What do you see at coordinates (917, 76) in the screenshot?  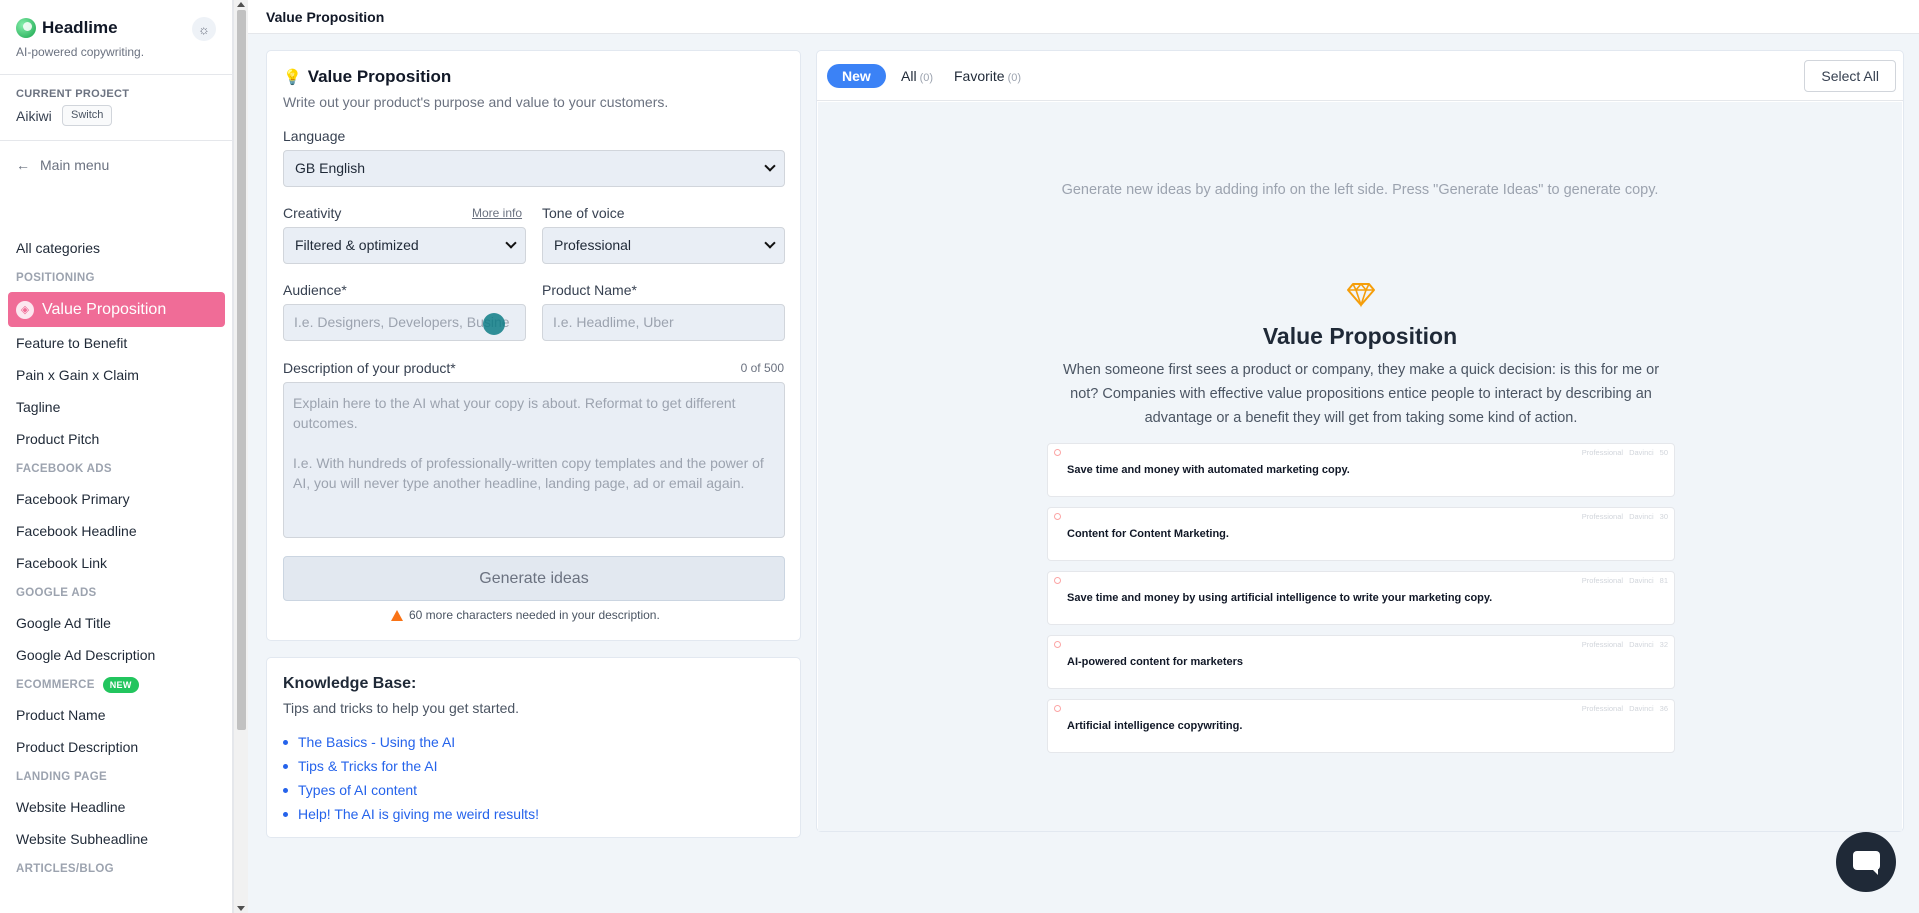 I see `tab-all: All (0)` at bounding box center [917, 76].